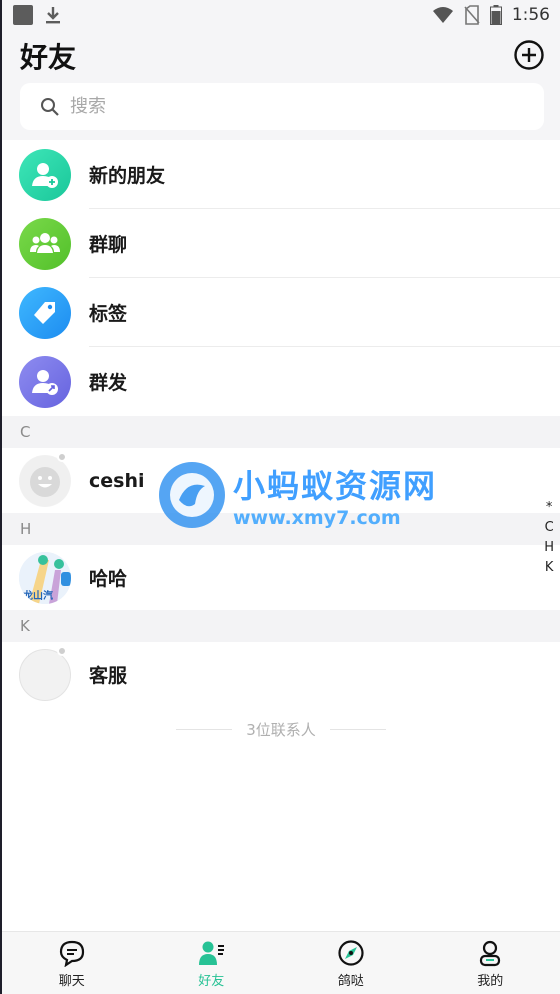 This screenshot has width=560, height=994. What do you see at coordinates (281, 312) in the screenshot?
I see `tags-row: 标签` at bounding box center [281, 312].